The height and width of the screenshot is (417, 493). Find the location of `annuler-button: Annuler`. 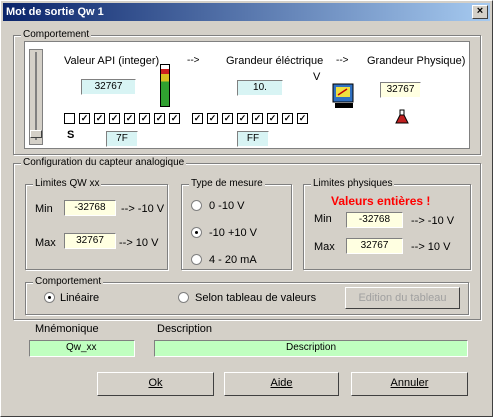

annuler-button: Annuler is located at coordinates (409, 384).